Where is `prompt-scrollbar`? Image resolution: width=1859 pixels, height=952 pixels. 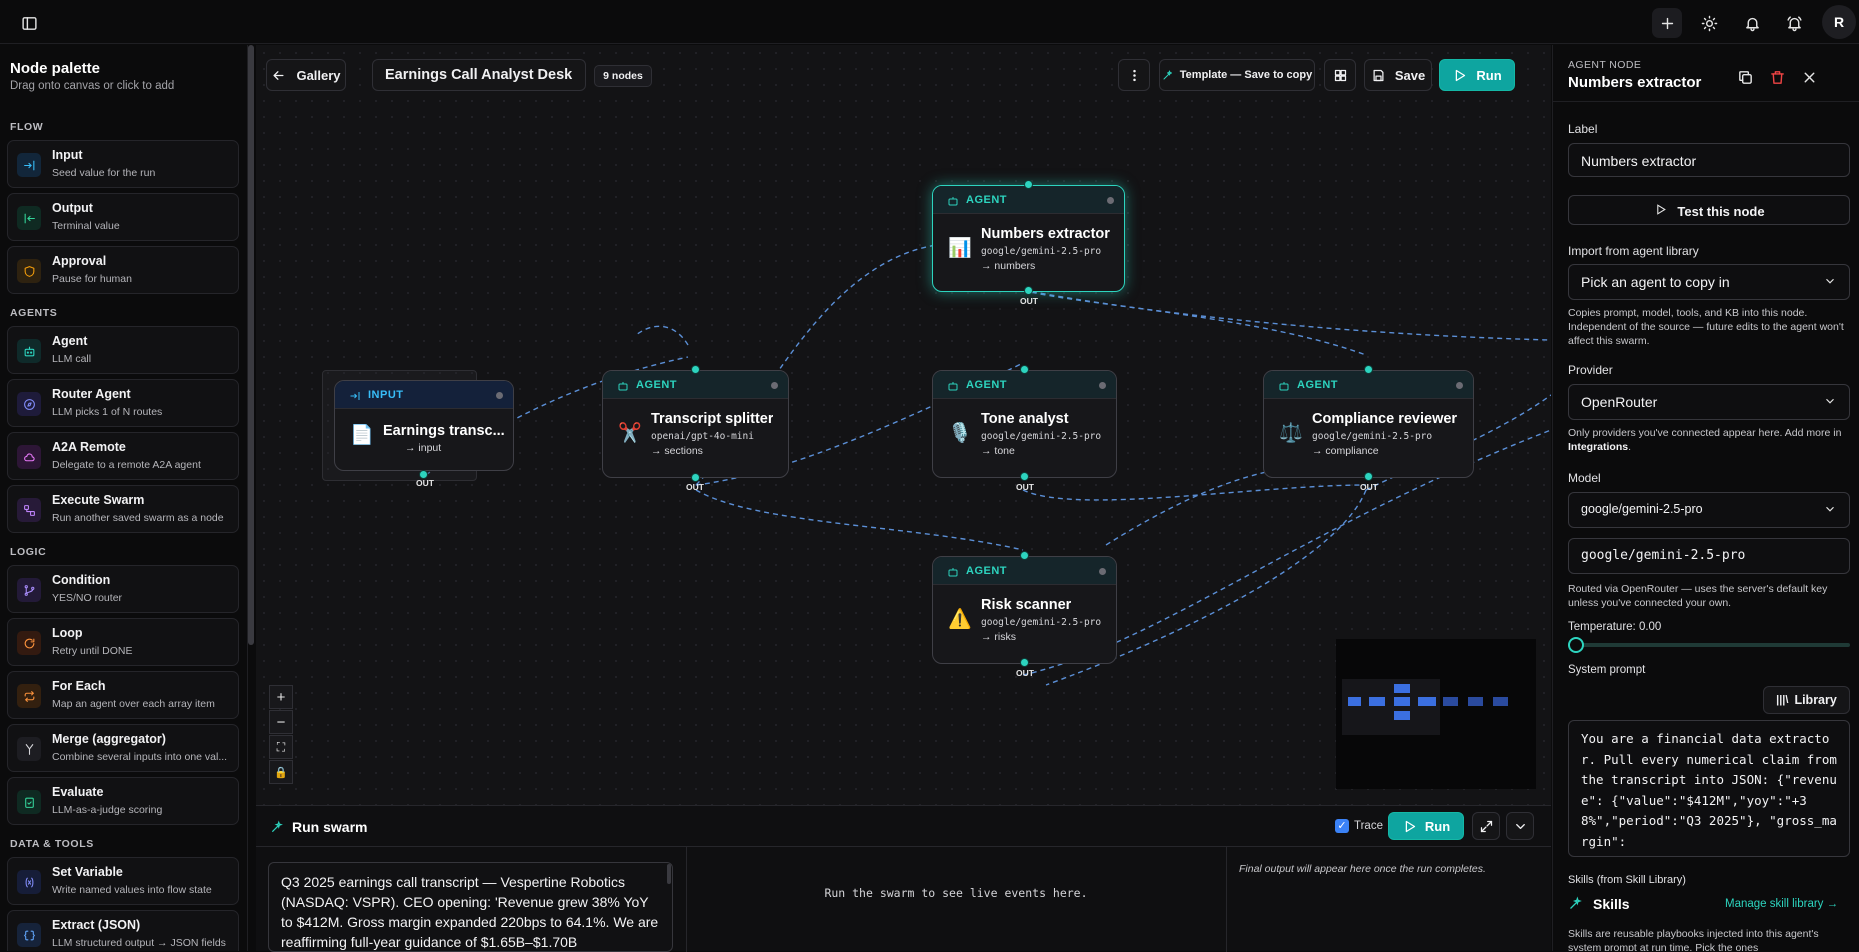
prompt-scrollbar is located at coordinates (669, 874).